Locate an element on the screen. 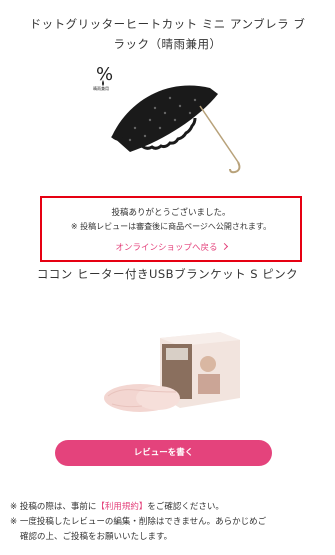 Image resolution: width=335 pixels, height=555 pixels. back-to-shop-link: オンラインショップへ戻る is located at coordinates (171, 247).